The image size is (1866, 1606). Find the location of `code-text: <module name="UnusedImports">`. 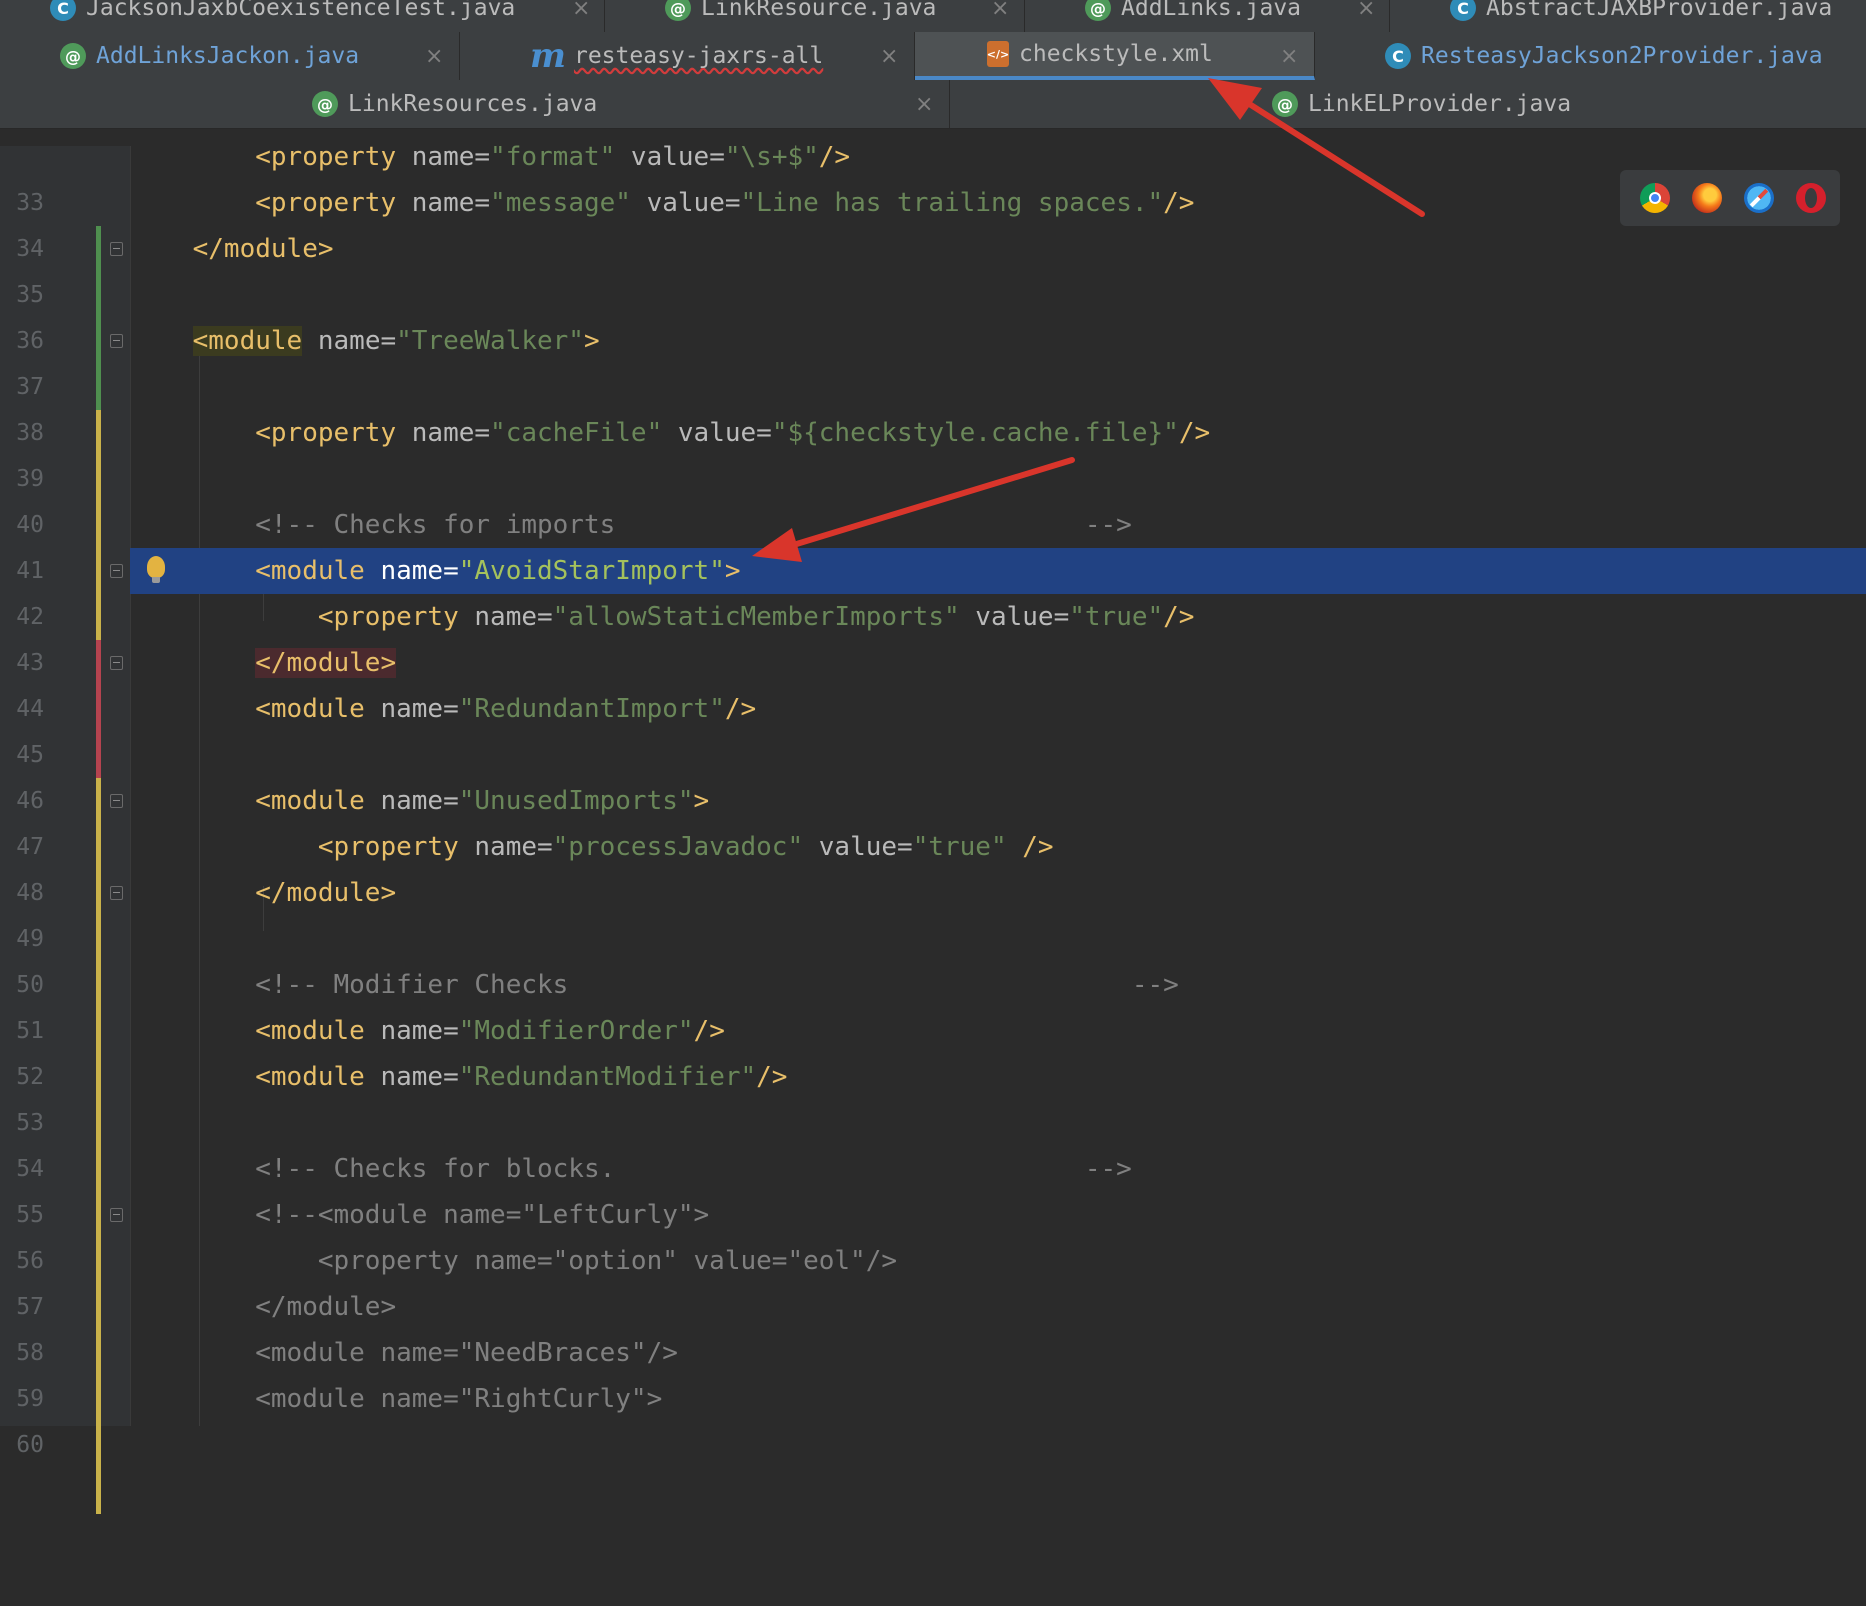

code-text: <module name="UnusedImports"> is located at coordinates (482, 801).